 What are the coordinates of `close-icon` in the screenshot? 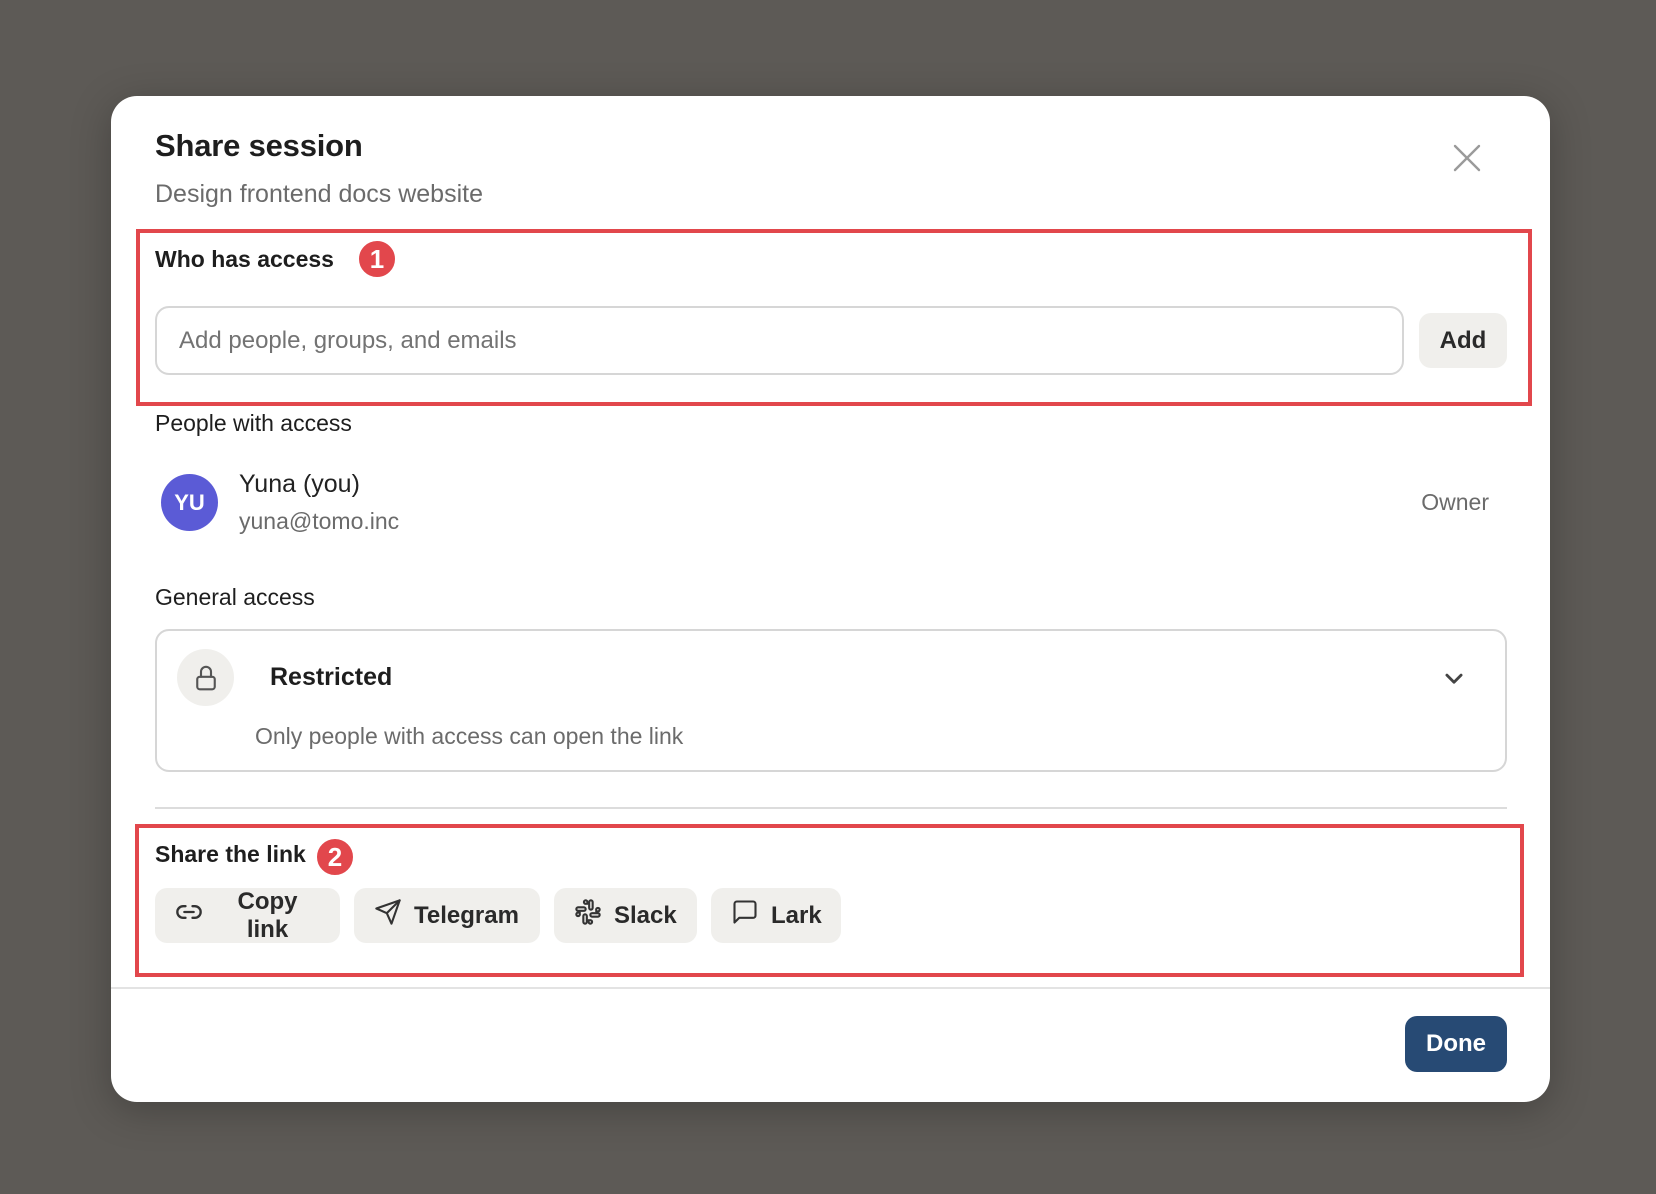 It's located at (1467, 158).